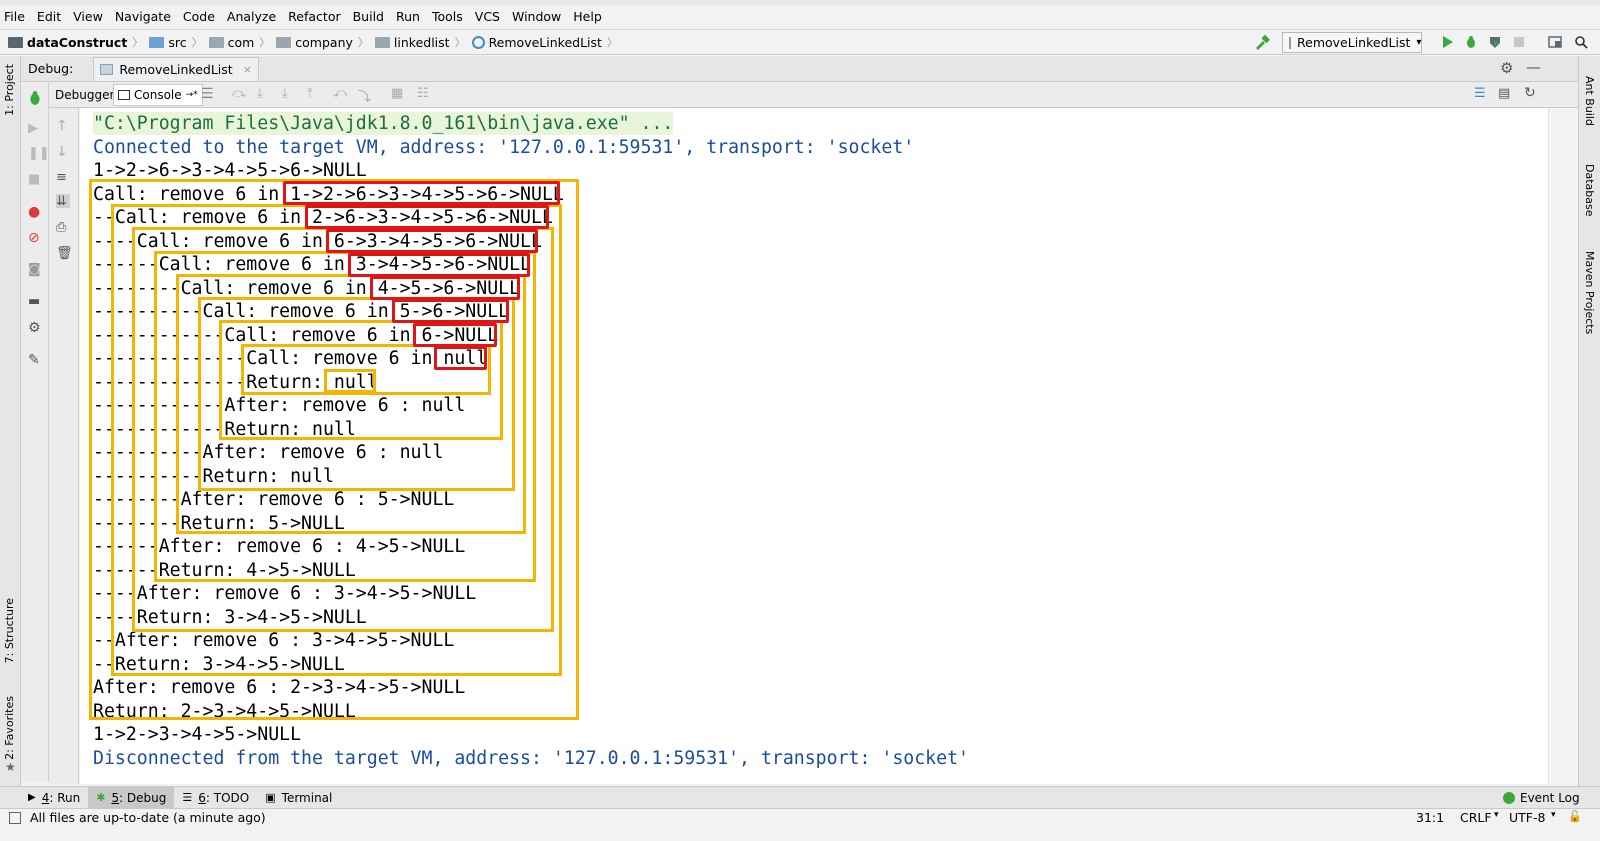 The height and width of the screenshot is (841, 1600). I want to click on debug-session-tab: RemoveLinkedList ×, so click(176, 68).